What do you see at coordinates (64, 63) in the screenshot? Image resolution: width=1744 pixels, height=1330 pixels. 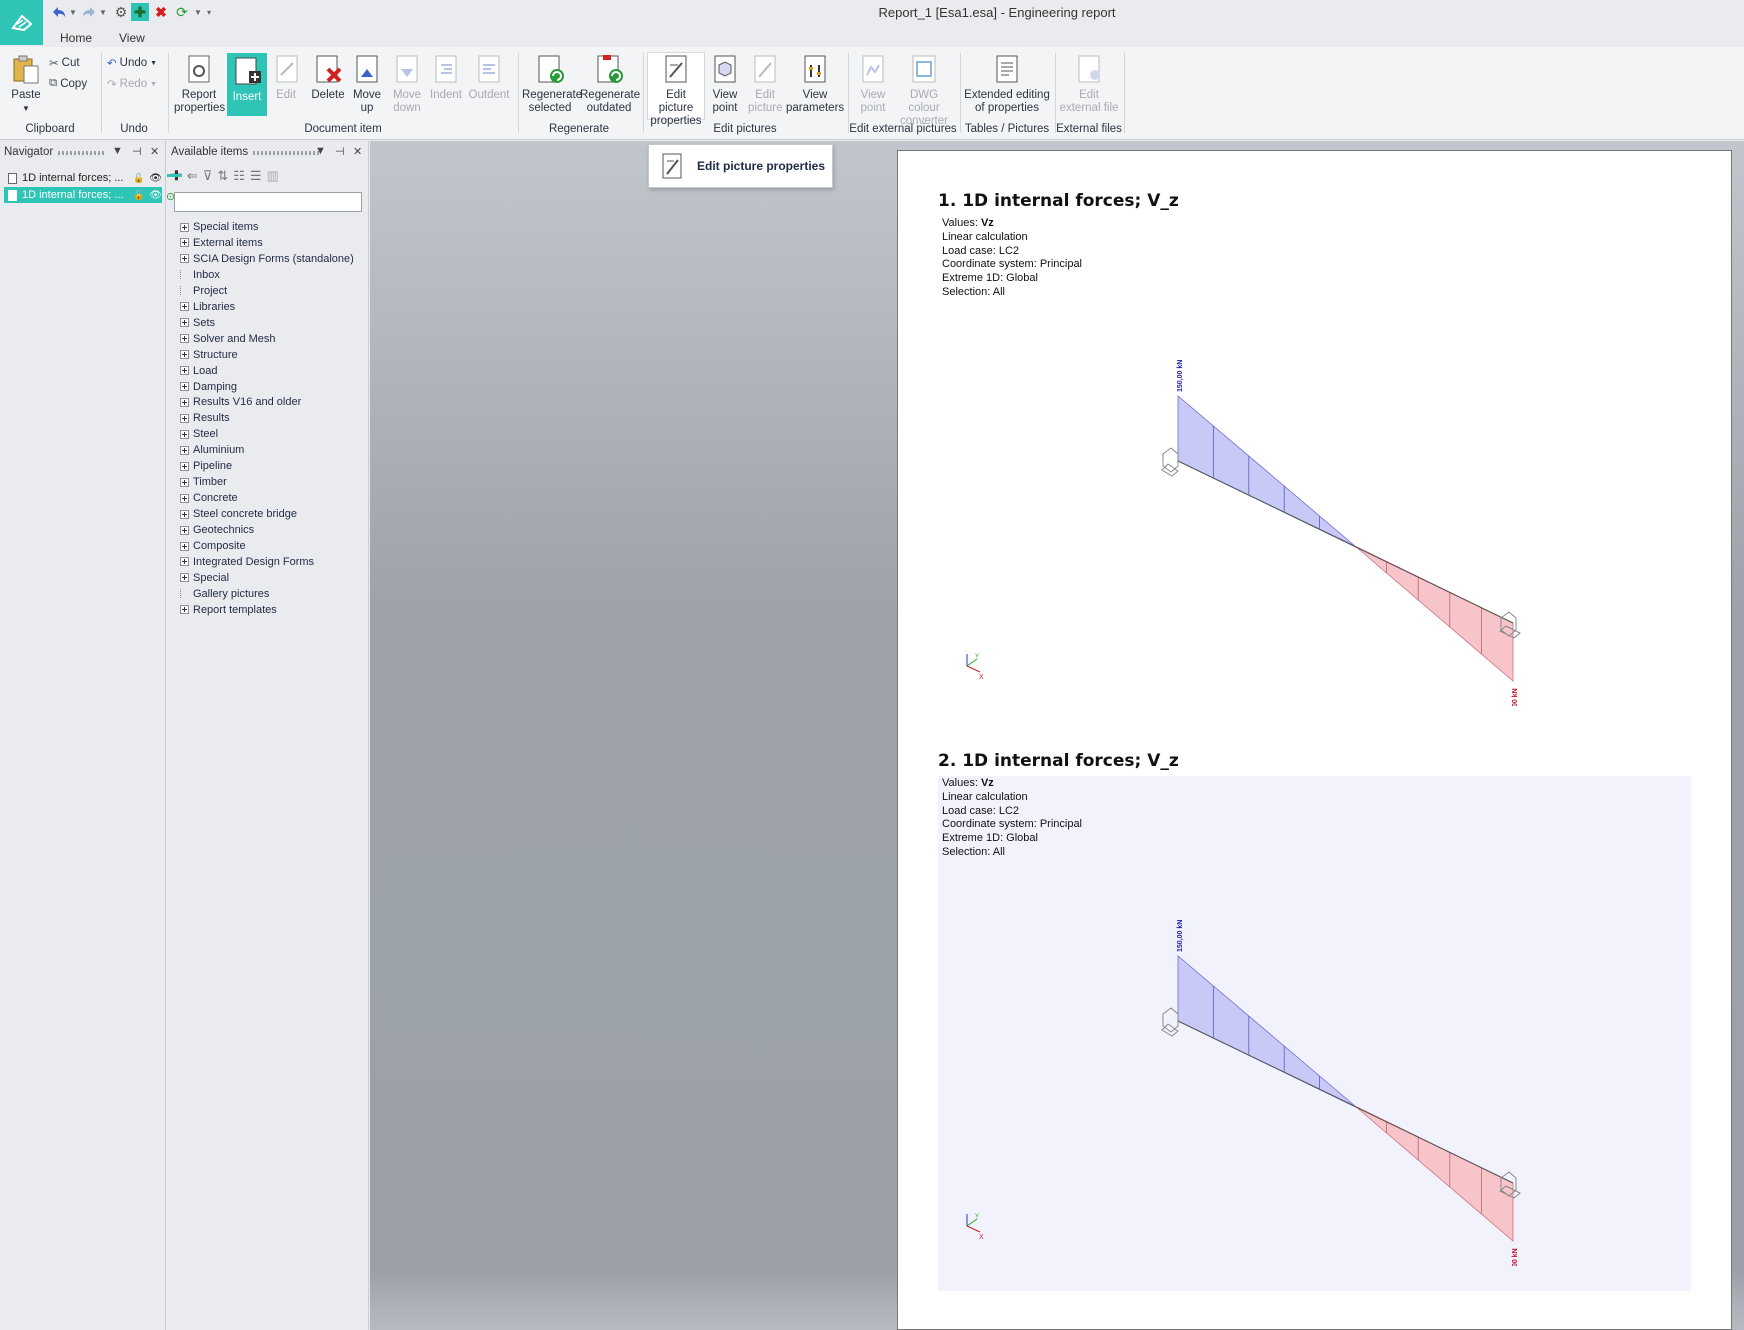 I see `cut-button: ✂ Cut` at bounding box center [64, 63].